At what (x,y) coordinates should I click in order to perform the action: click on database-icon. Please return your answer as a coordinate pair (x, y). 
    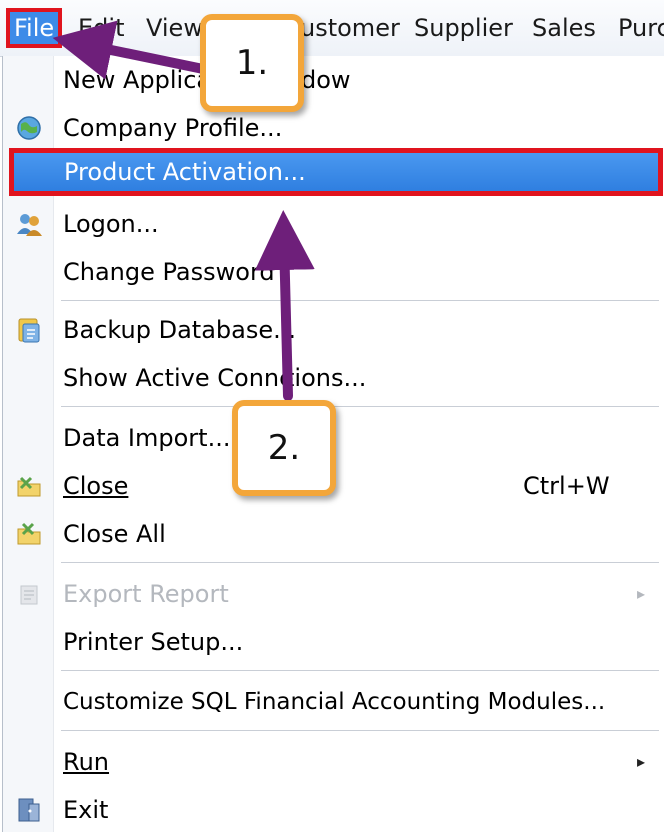
    Looking at the image, I should click on (29, 330).